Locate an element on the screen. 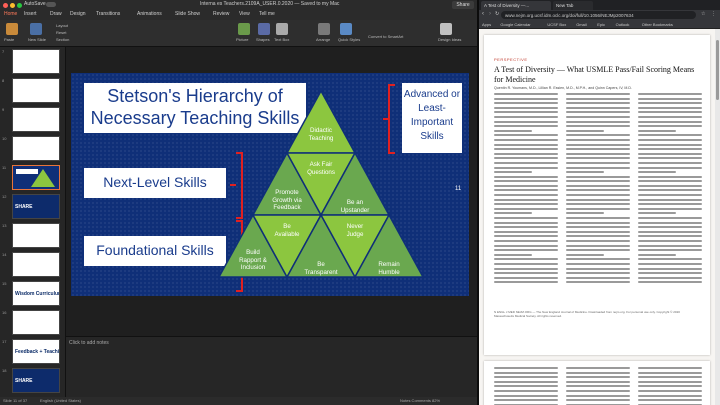 The width and height of the screenshot is (720, 405). ribbon-tab-home: Home is located at coordinates (10, 14).